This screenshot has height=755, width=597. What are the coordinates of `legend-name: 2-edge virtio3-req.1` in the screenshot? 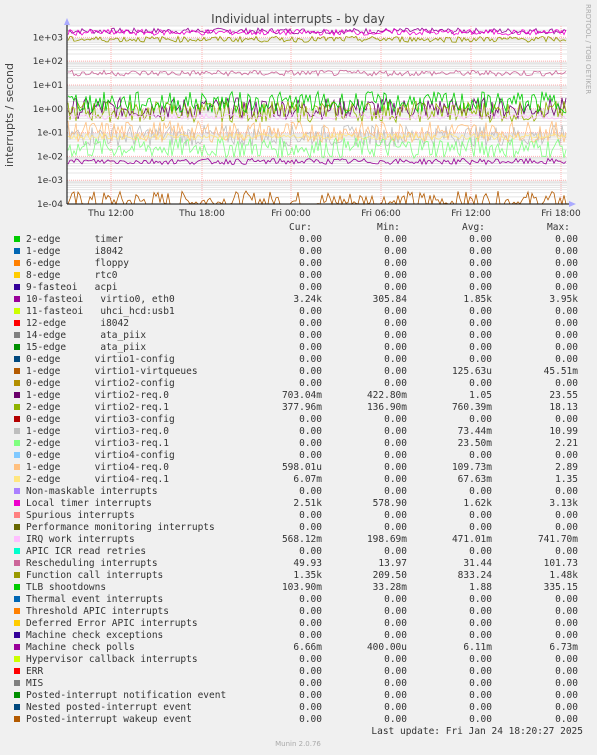 It's located at (97, 443).